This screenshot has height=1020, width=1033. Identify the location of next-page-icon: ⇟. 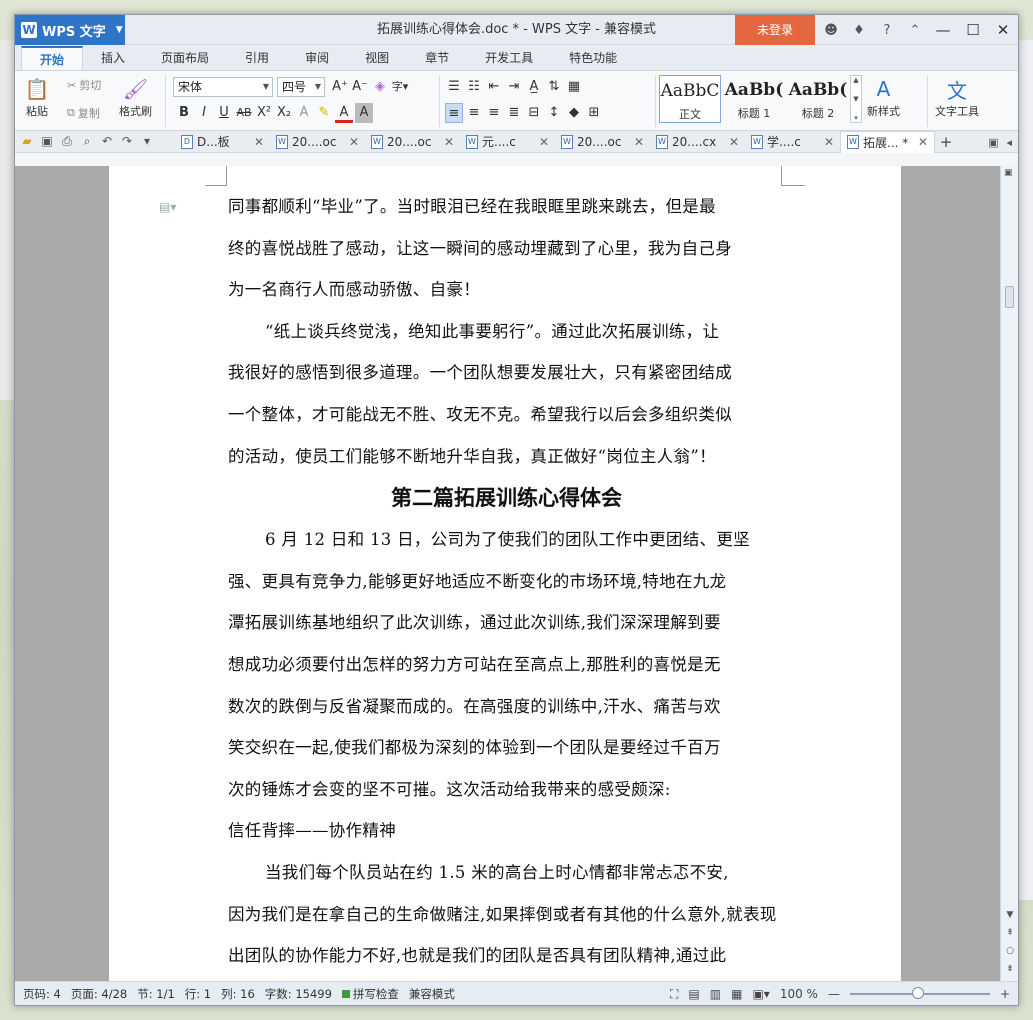
(1009, 969).